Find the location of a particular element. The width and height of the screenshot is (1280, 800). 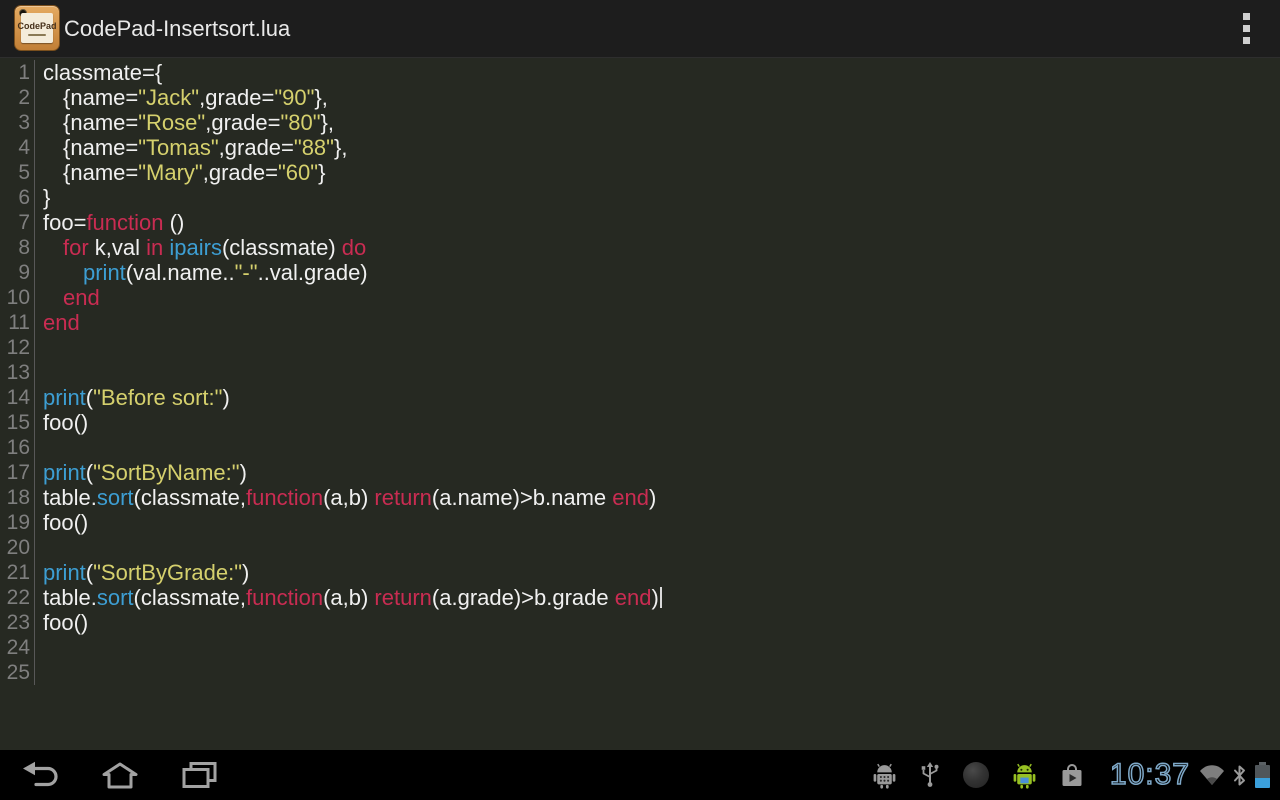

status-tray: 10:37 is located at coordinates (1071, 775).